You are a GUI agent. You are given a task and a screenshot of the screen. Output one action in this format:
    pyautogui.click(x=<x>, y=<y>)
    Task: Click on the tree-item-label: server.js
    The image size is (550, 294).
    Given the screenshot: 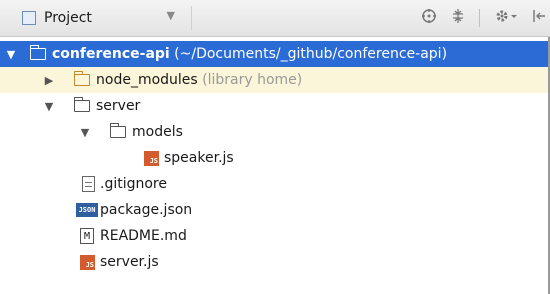 What is the action you would take?
    pyautogui.click(x=129, y=262)
    